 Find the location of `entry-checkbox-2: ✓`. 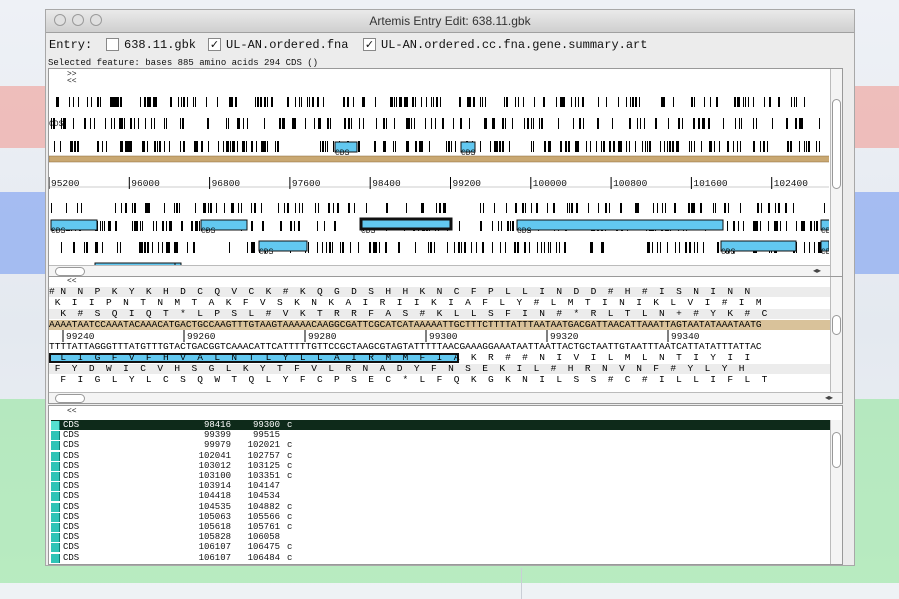

entry-checkbox-2: ✓ is located at coordinates (214, 44).